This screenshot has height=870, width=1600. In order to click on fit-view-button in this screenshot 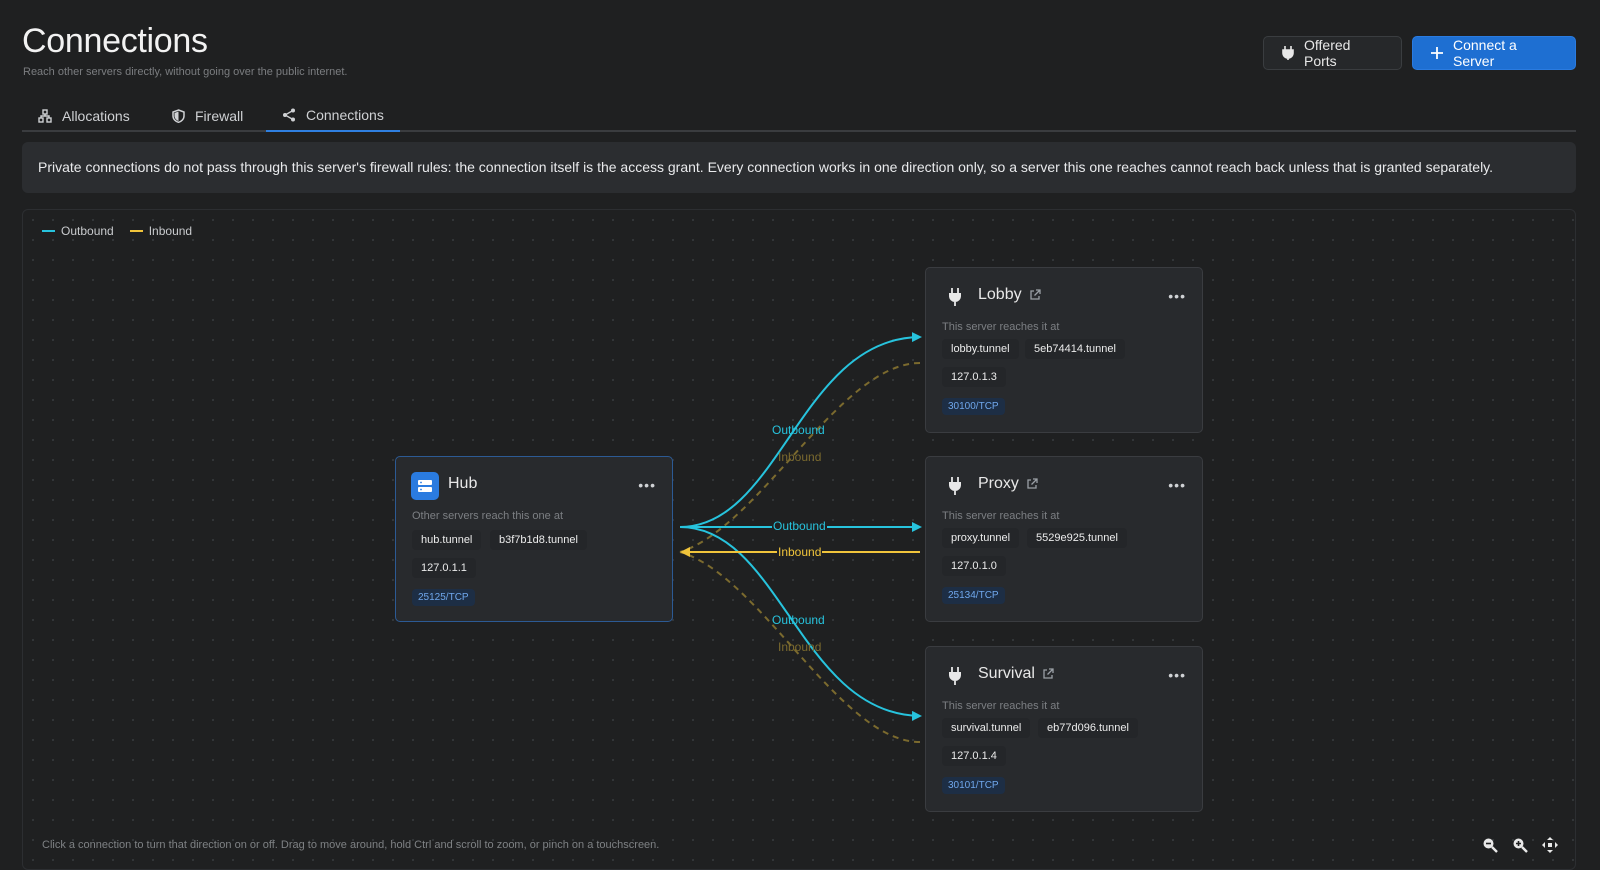, I will do `click(1550, 845)`.